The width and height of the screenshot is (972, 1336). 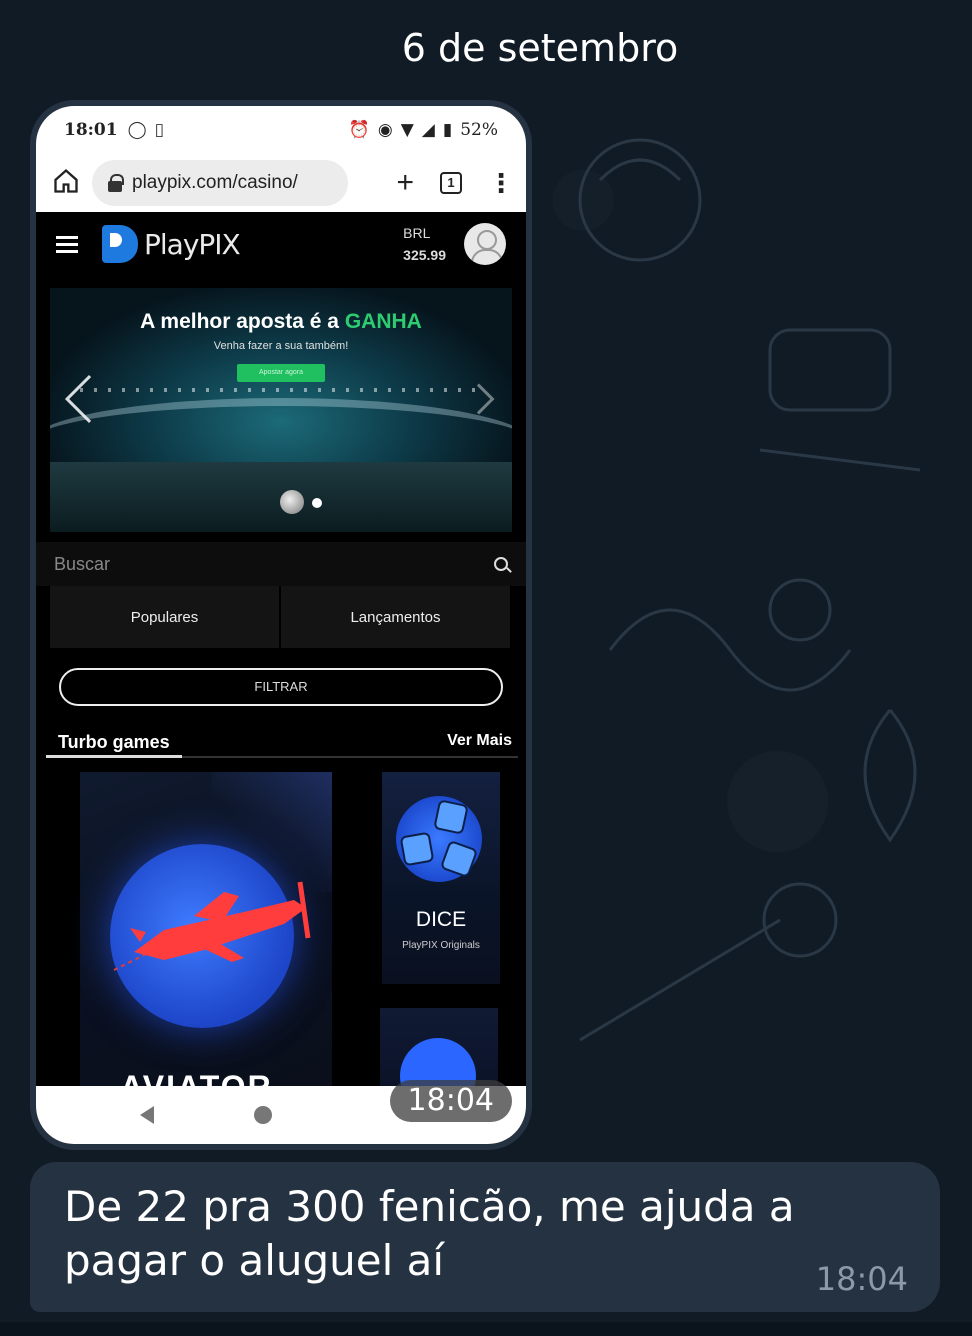 I want to click on hamburger-menu-icon, so click(x=67, y=244).